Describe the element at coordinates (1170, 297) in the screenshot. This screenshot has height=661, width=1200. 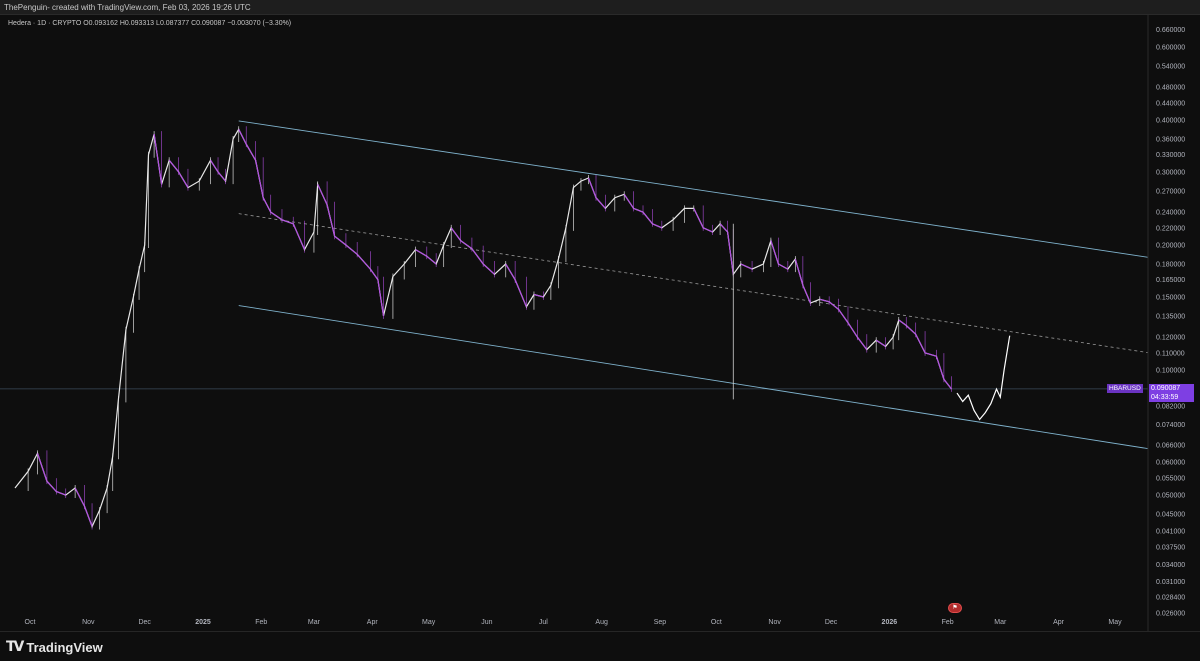
I see `price-tick-label: 0.150000` at that location.